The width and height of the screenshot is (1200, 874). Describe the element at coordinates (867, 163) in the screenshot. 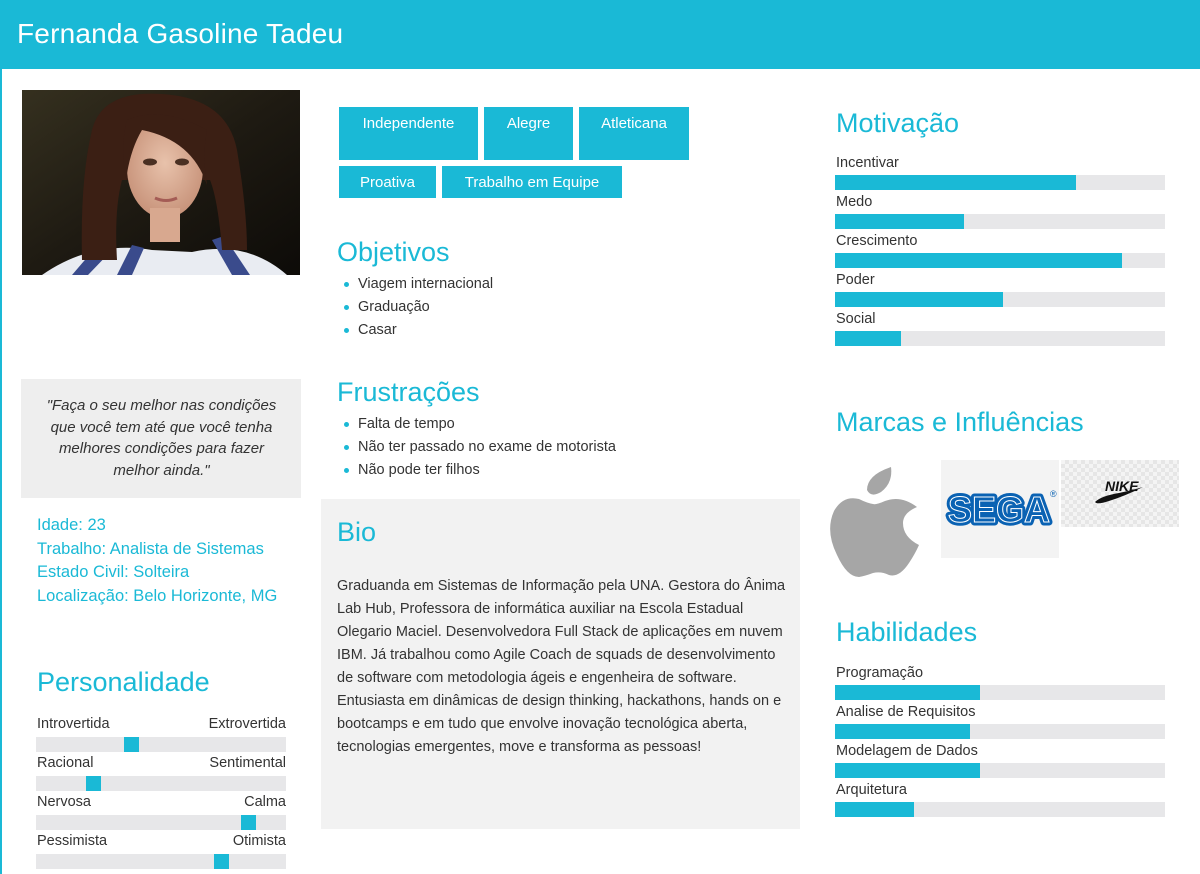

I see `bar-label: Incentivar` at that location.